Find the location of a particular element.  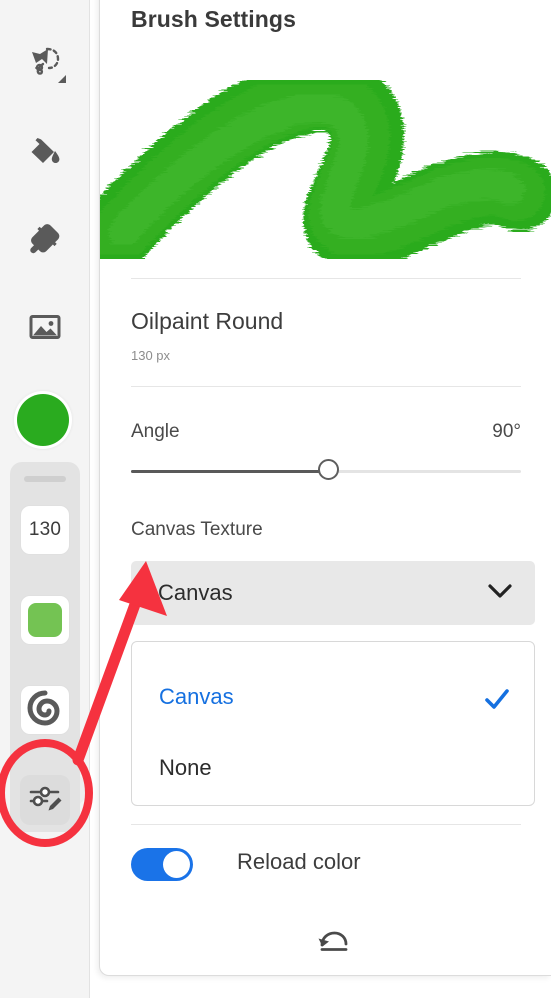

angle-value: 90° is located at coordinates (506, 431).